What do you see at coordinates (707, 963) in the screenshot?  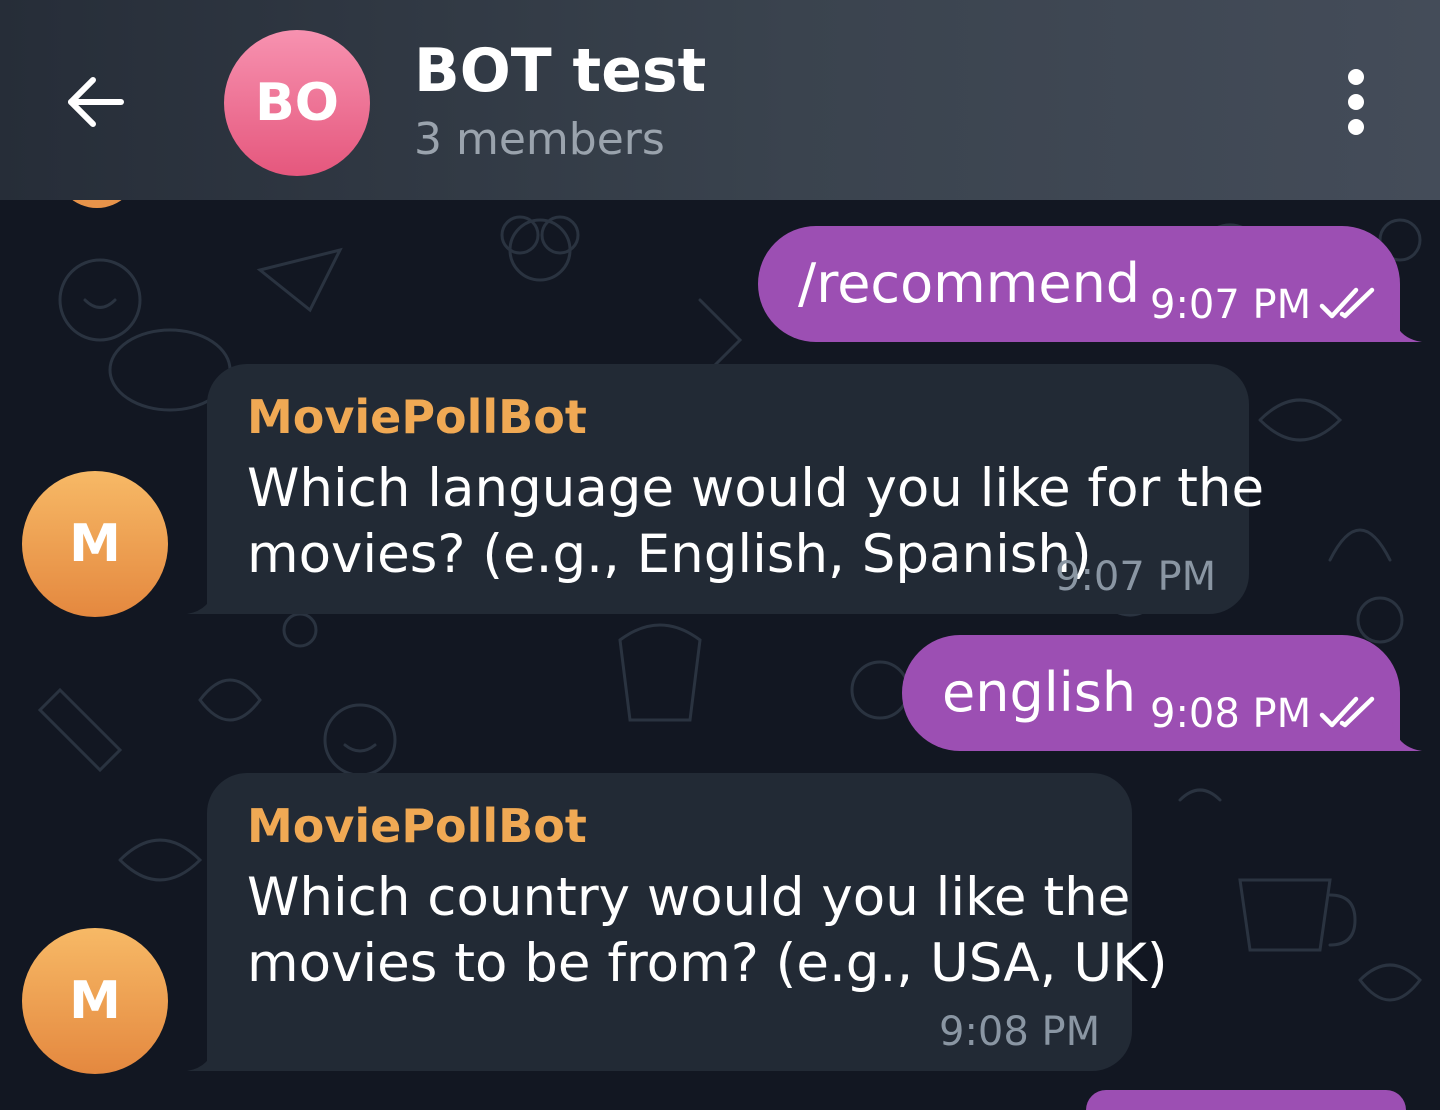 I see `message-text-line: movies to be from? (e.g., USA, UK)` at bounding box center [707, 963].